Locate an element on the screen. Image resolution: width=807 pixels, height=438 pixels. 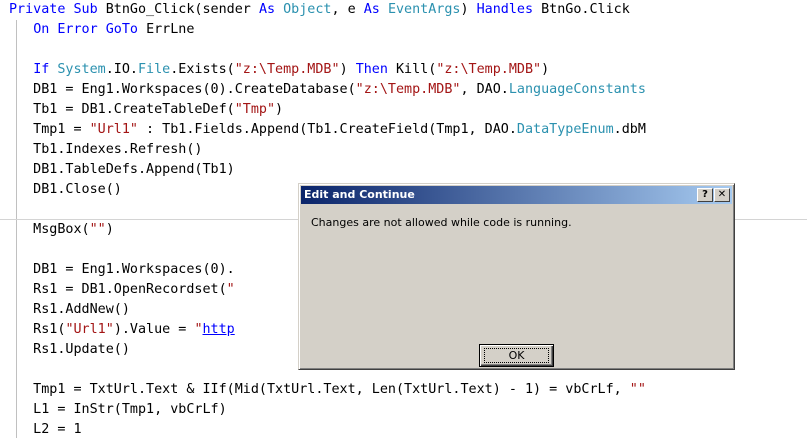
code-line: Tb1.Indexes.Refresh() is located at coordinates (105, 150).